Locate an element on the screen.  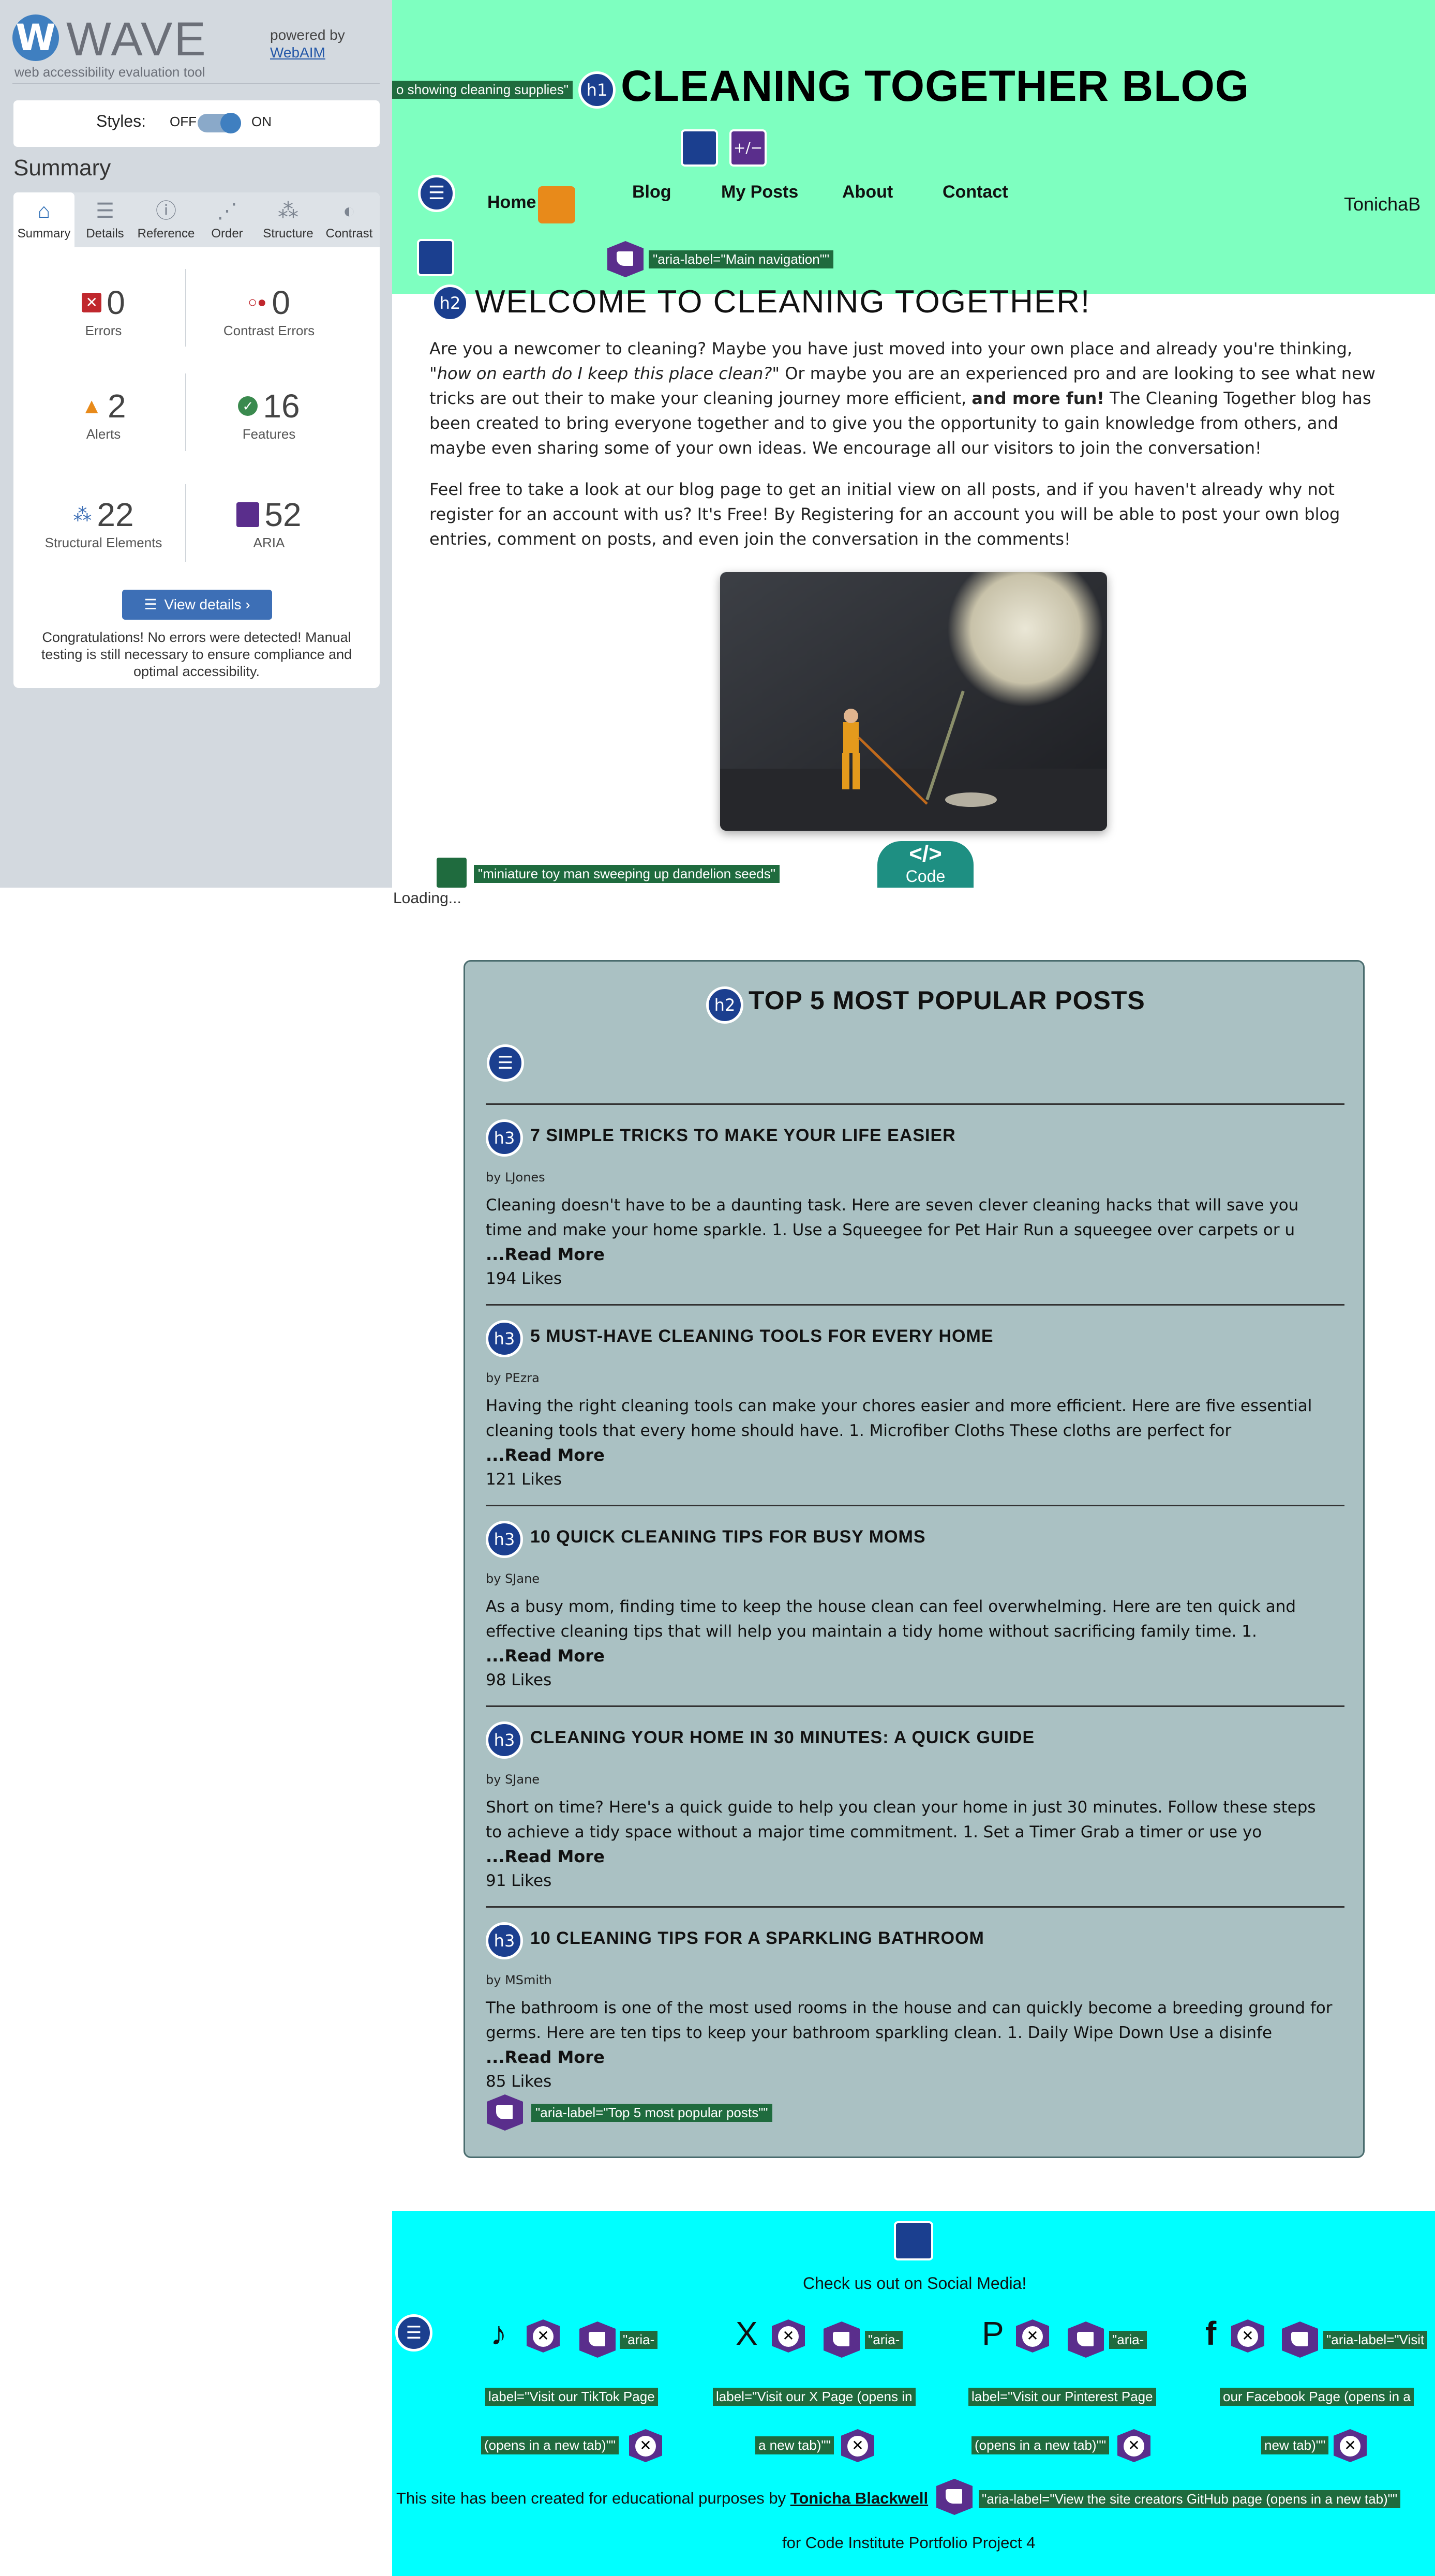
styles-toggle is located at coordinates (219, 123).